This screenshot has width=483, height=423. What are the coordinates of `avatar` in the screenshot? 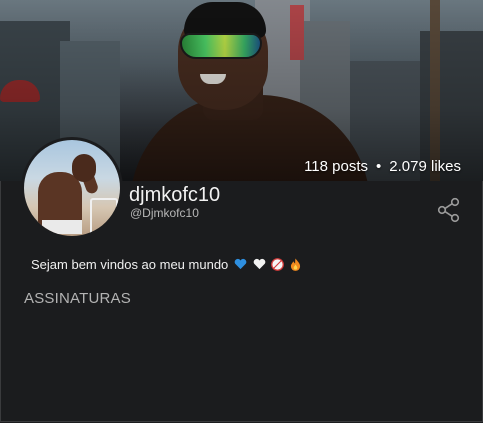 It's located at (72, 188).